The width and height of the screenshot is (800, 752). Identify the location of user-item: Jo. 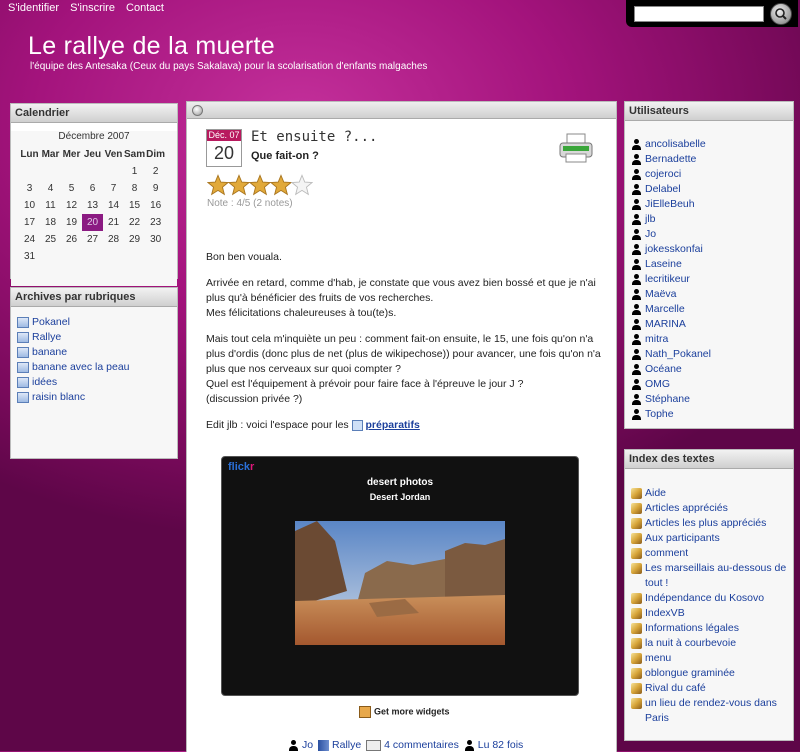
(712, 234).